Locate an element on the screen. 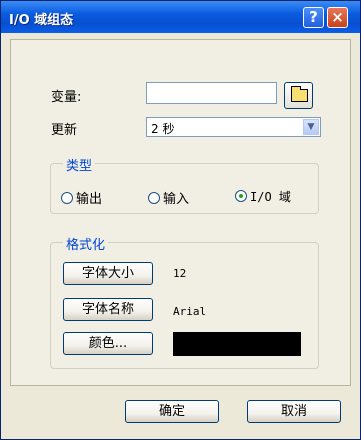 The image size is (361, 440). radio-output: 输出 is located at coordinates (81, 197).